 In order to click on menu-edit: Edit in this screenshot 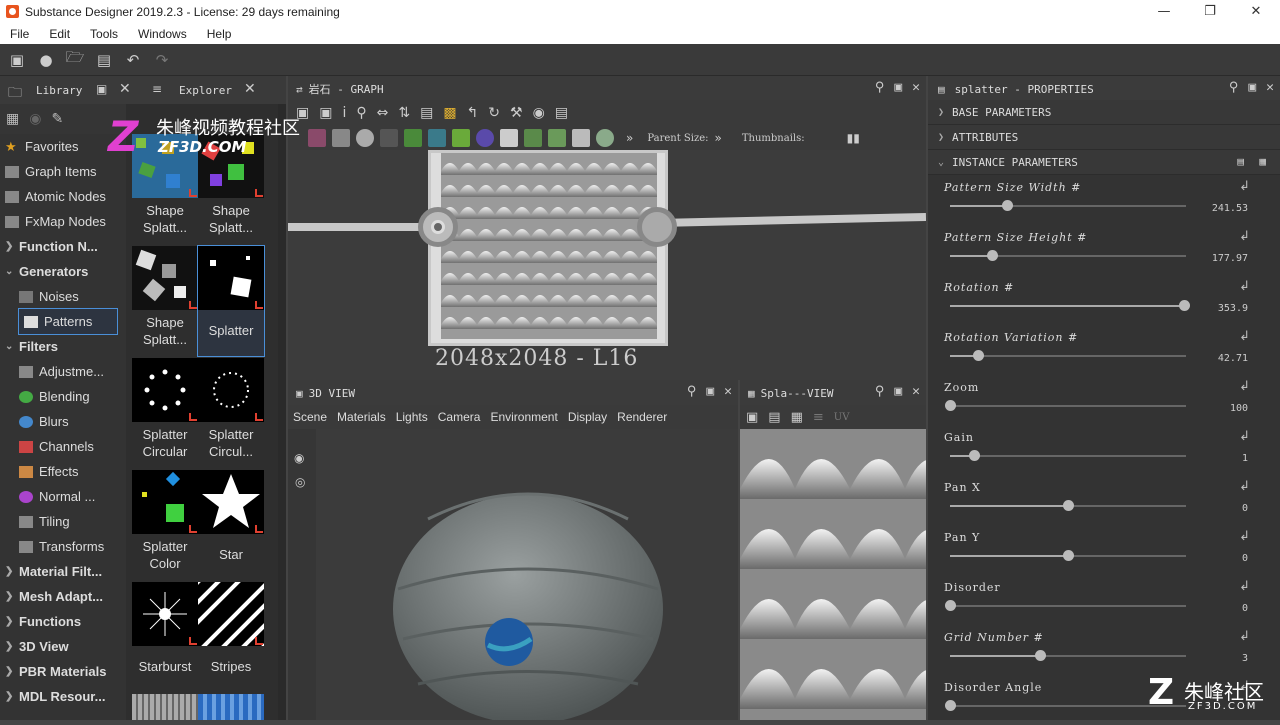, I will do `click(59, 34)`.